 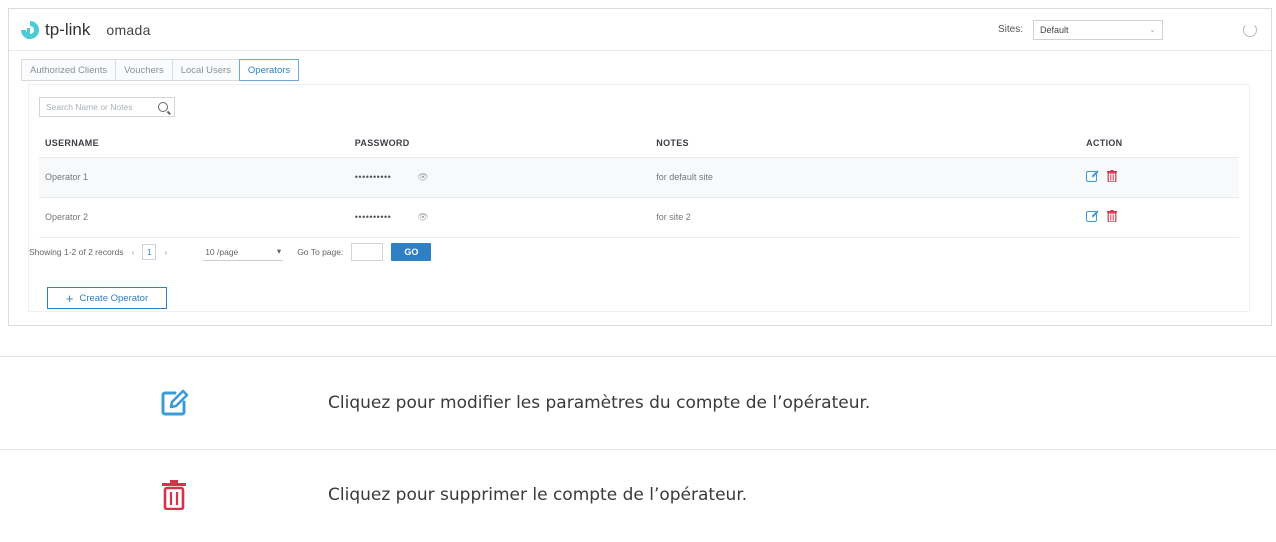 What do you see at coordinates (1250, 29) in the screenshot?
I see `refresh-icon` at bounding box center [1250, 29].